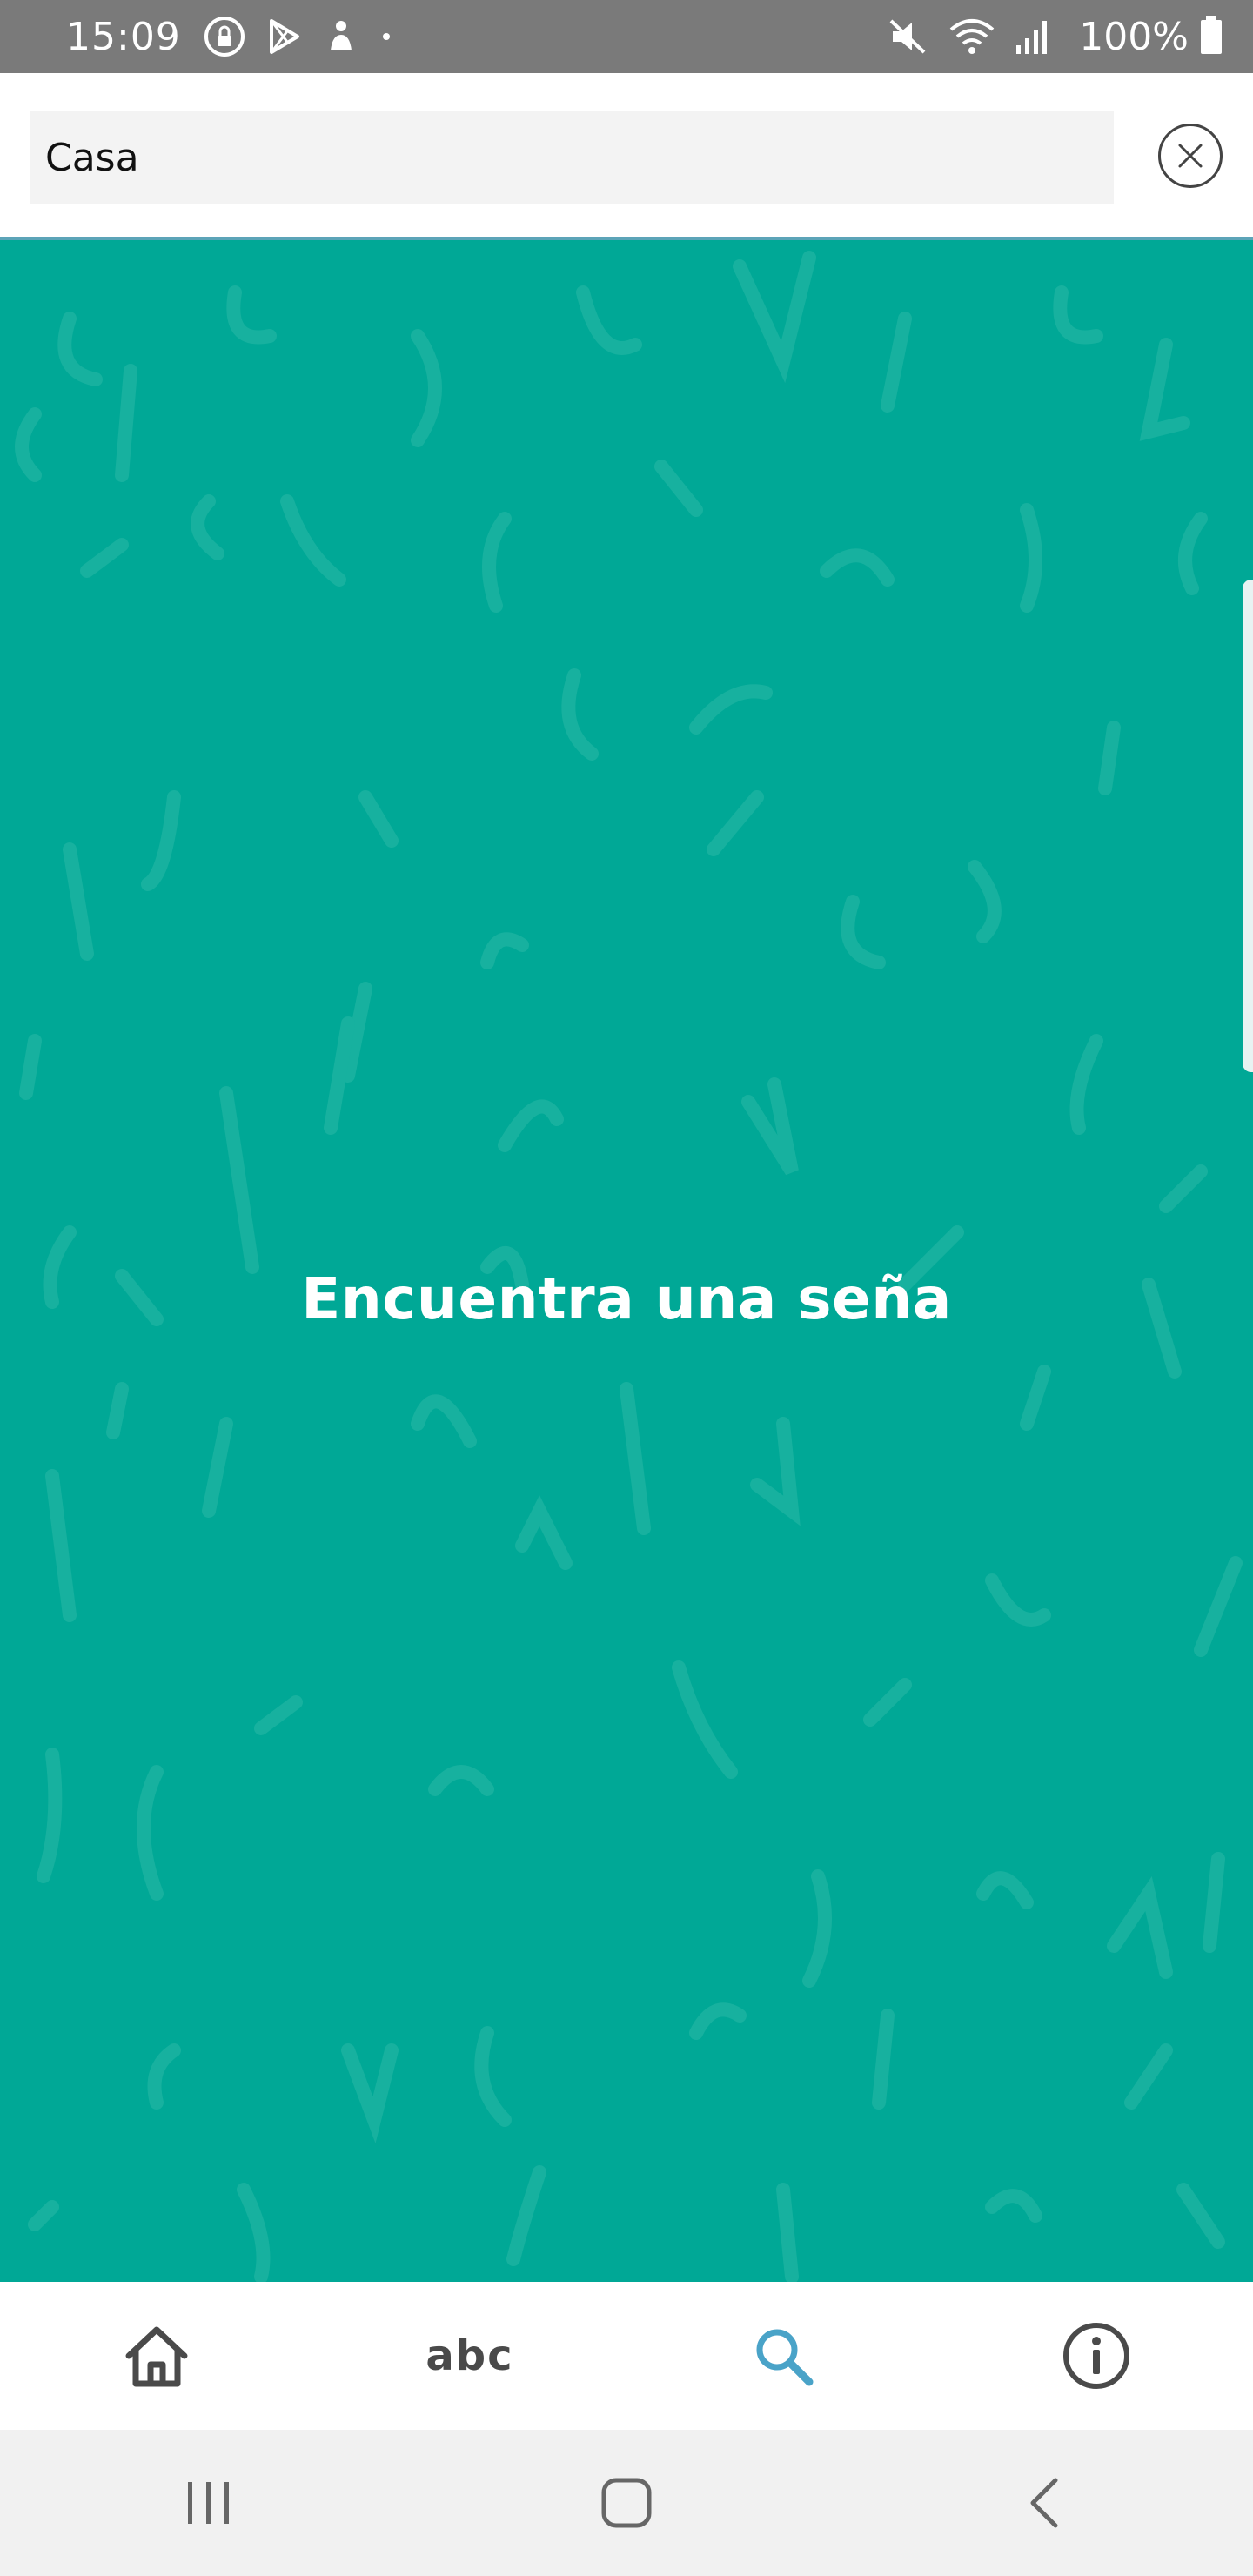 This screenshot has width=1253, height=2576. I want to click on nav-alphabet: abc, so click(470, 2356).